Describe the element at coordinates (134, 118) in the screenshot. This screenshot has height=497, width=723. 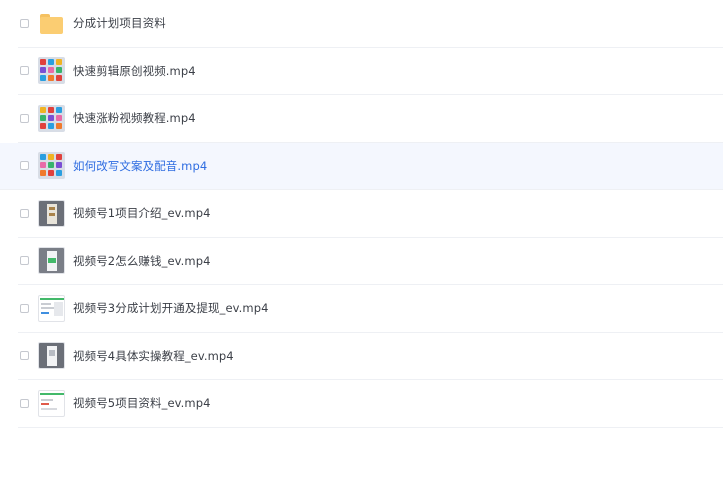
I see `file-name: 快速涨粉视频教程.mp4` at that location.